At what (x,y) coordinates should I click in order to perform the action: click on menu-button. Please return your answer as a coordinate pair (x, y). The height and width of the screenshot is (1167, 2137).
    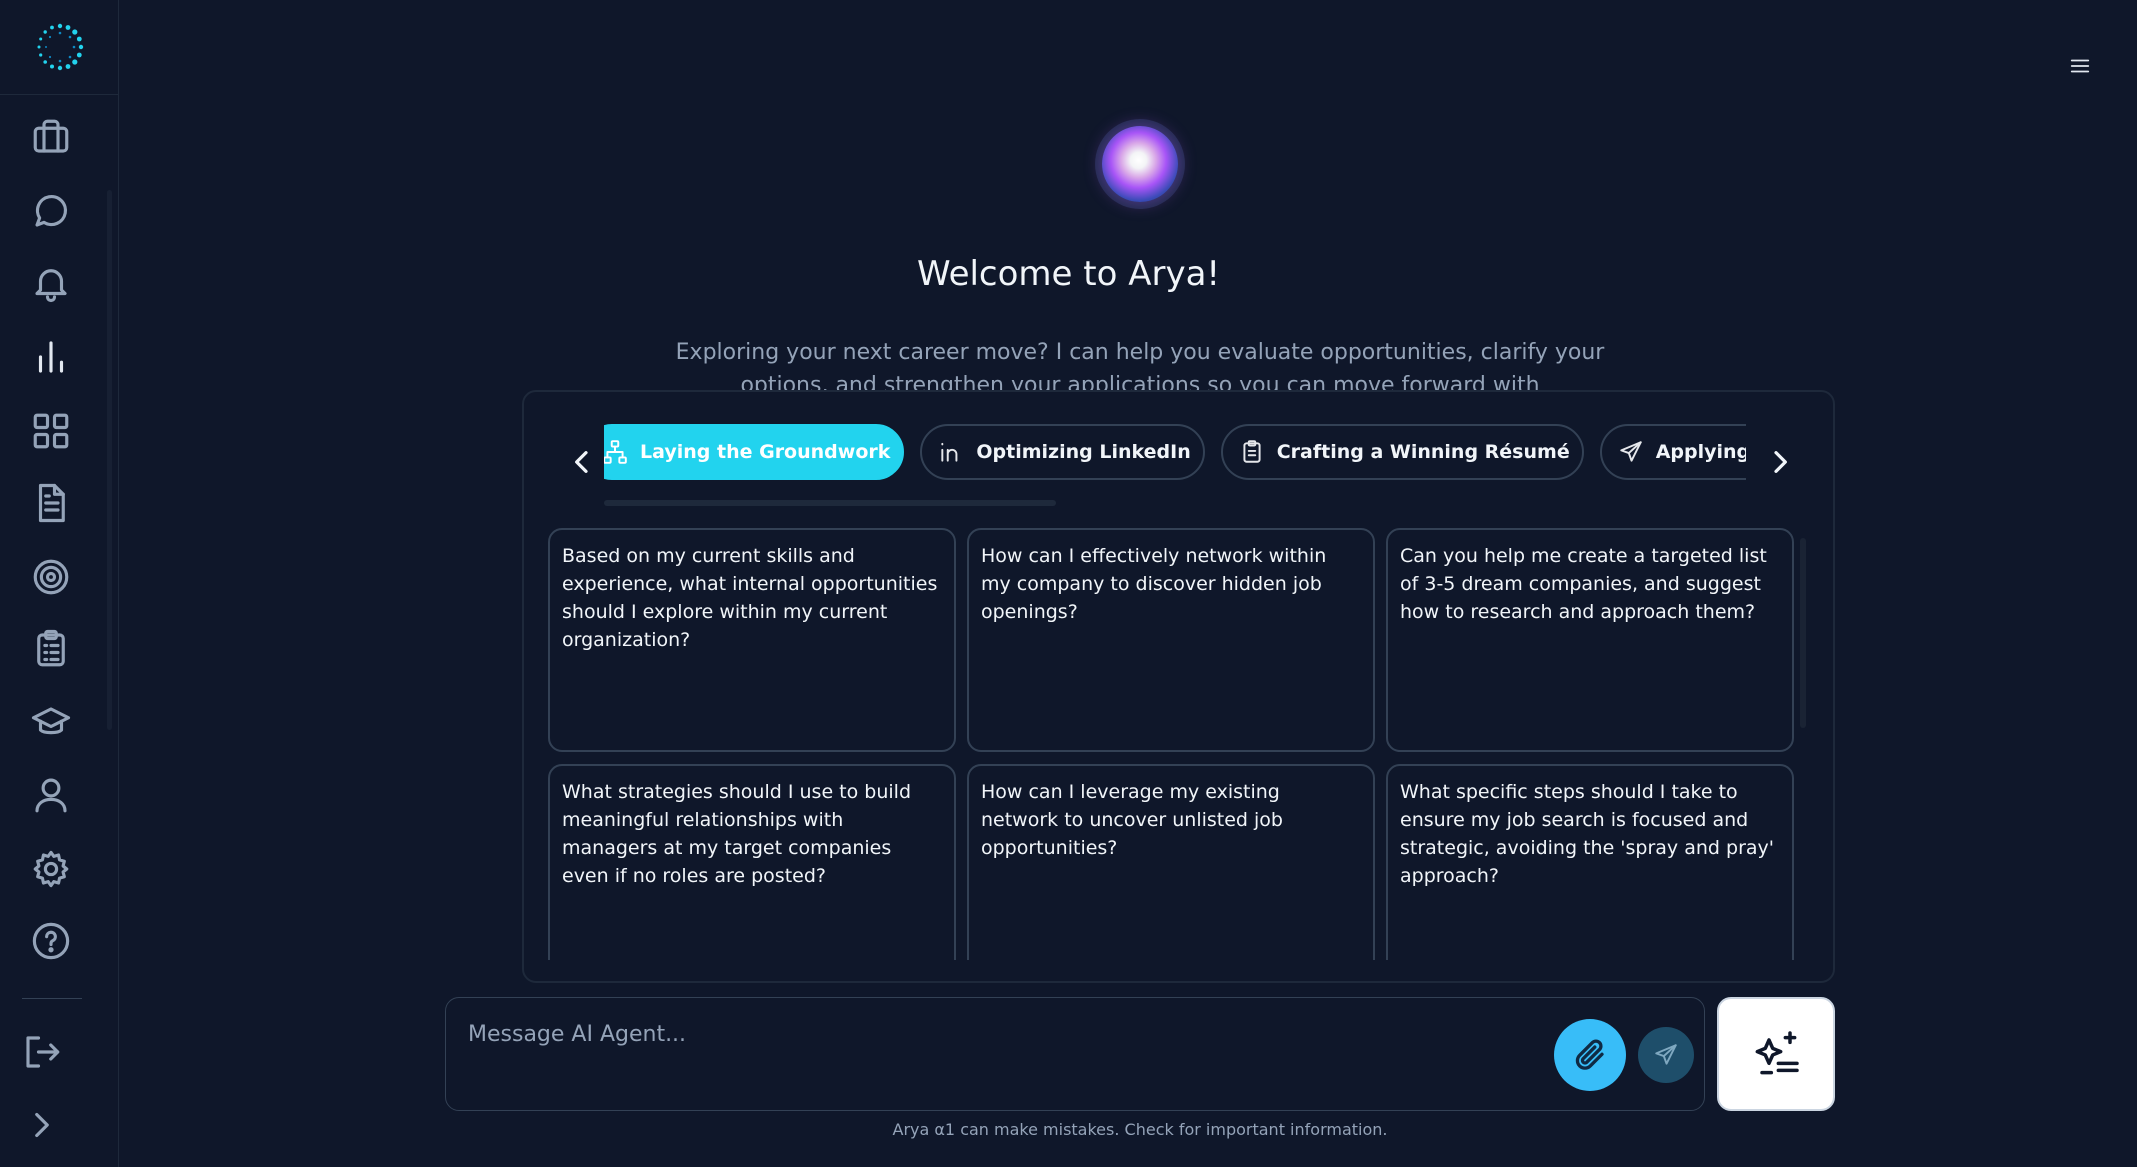
    Looking at the image, I should click on (2080, 66).